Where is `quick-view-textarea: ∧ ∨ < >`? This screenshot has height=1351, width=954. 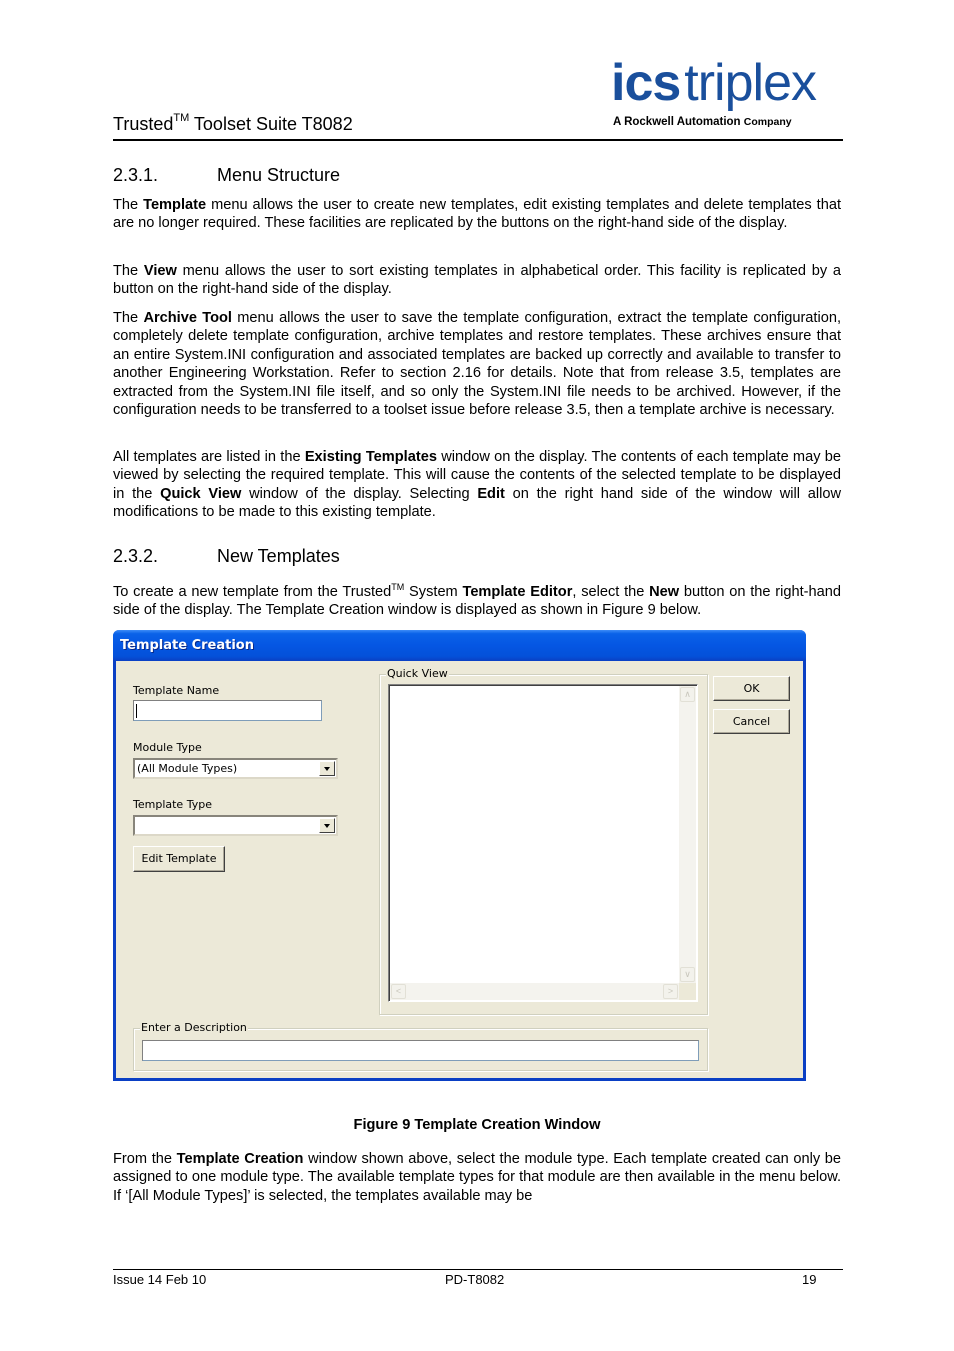
quick-view-textarea: ∧ ∨ < > is located at coordinates (543, 843).